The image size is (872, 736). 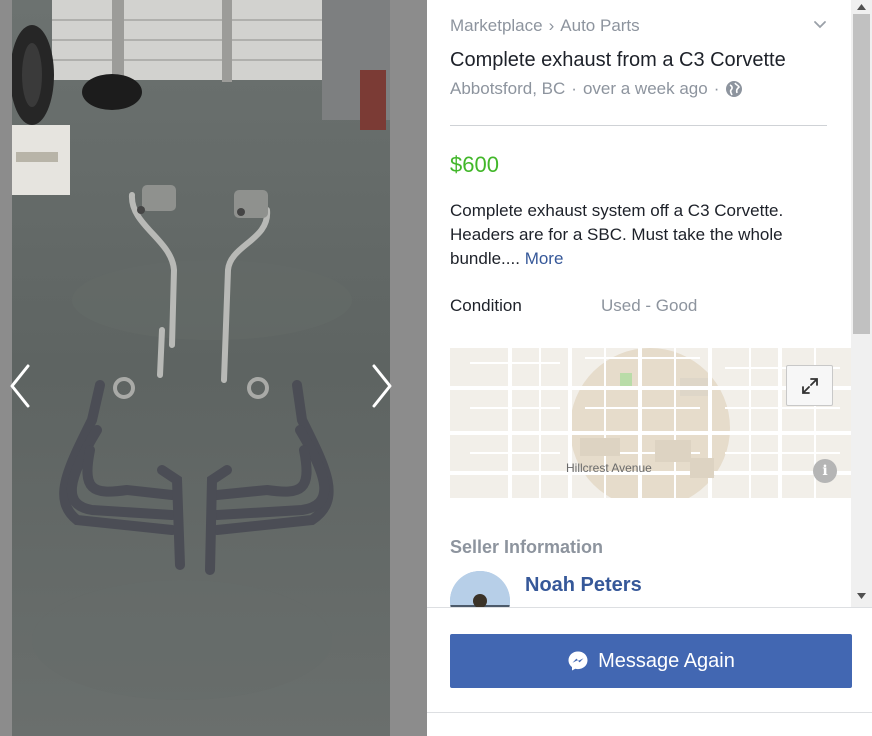 What do you see at coordinates (666, 660) in the screenshot?
I see `message-again-label: Message Again` at bounding box center [666, 660].